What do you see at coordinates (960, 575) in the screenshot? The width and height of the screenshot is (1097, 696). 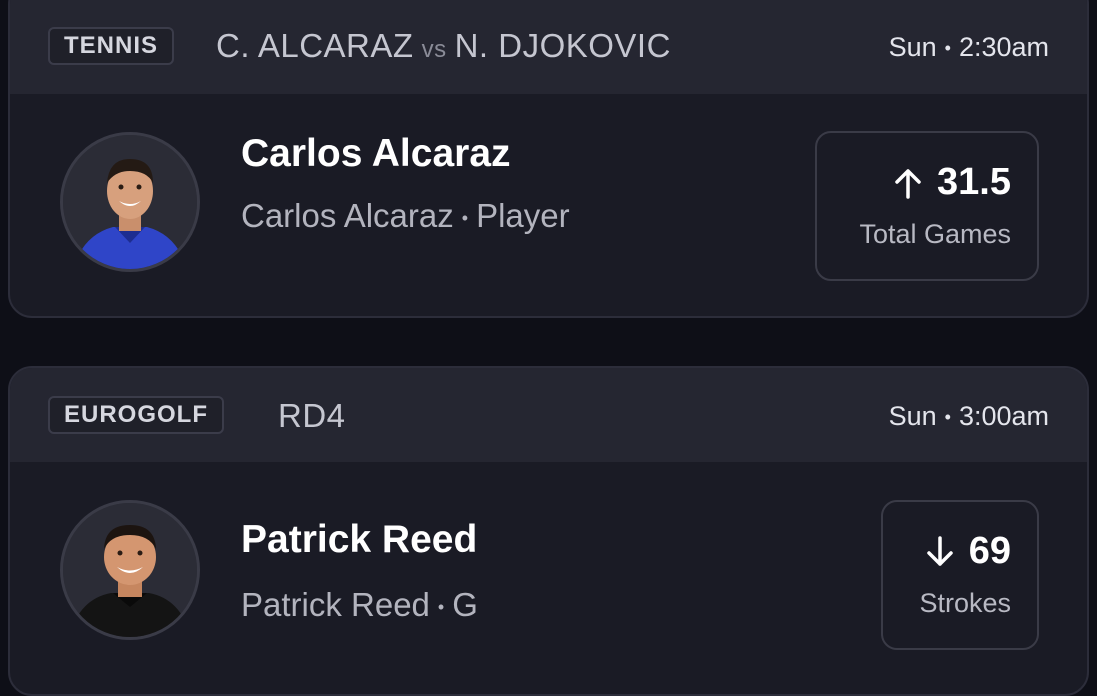 I see `projection-button: 69 Strokes` at bounding box center [960, 575].